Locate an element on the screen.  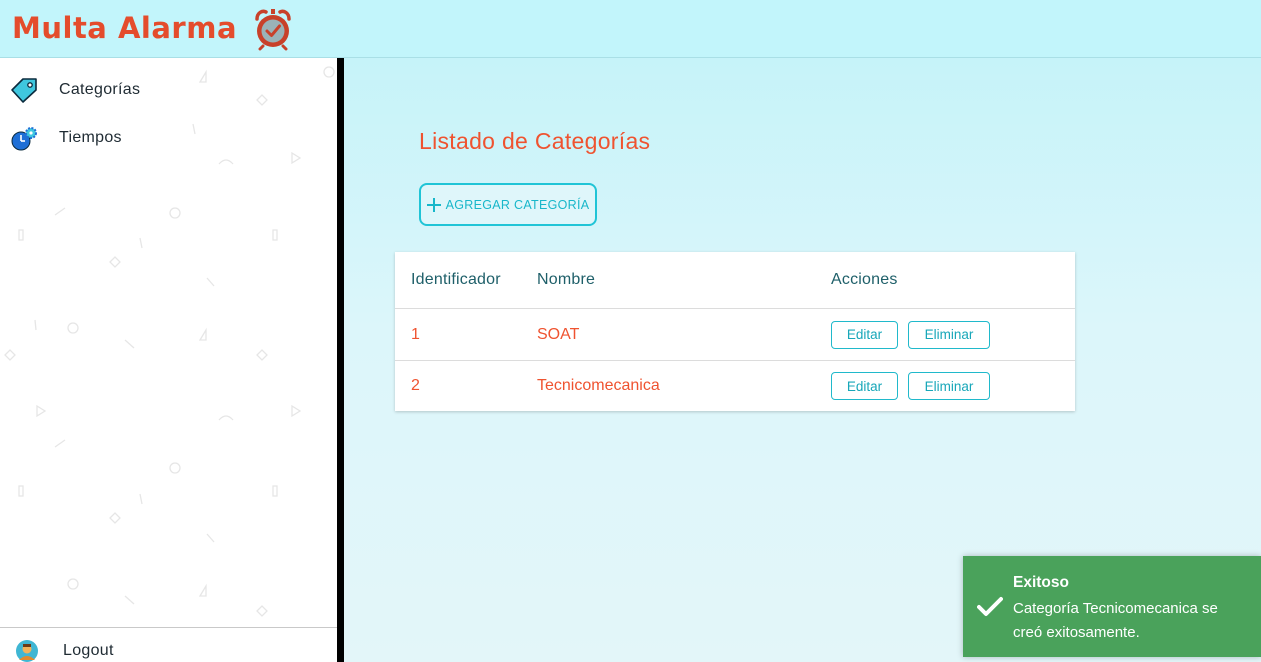
checkmark-icon is located at coordinates (990, 606).